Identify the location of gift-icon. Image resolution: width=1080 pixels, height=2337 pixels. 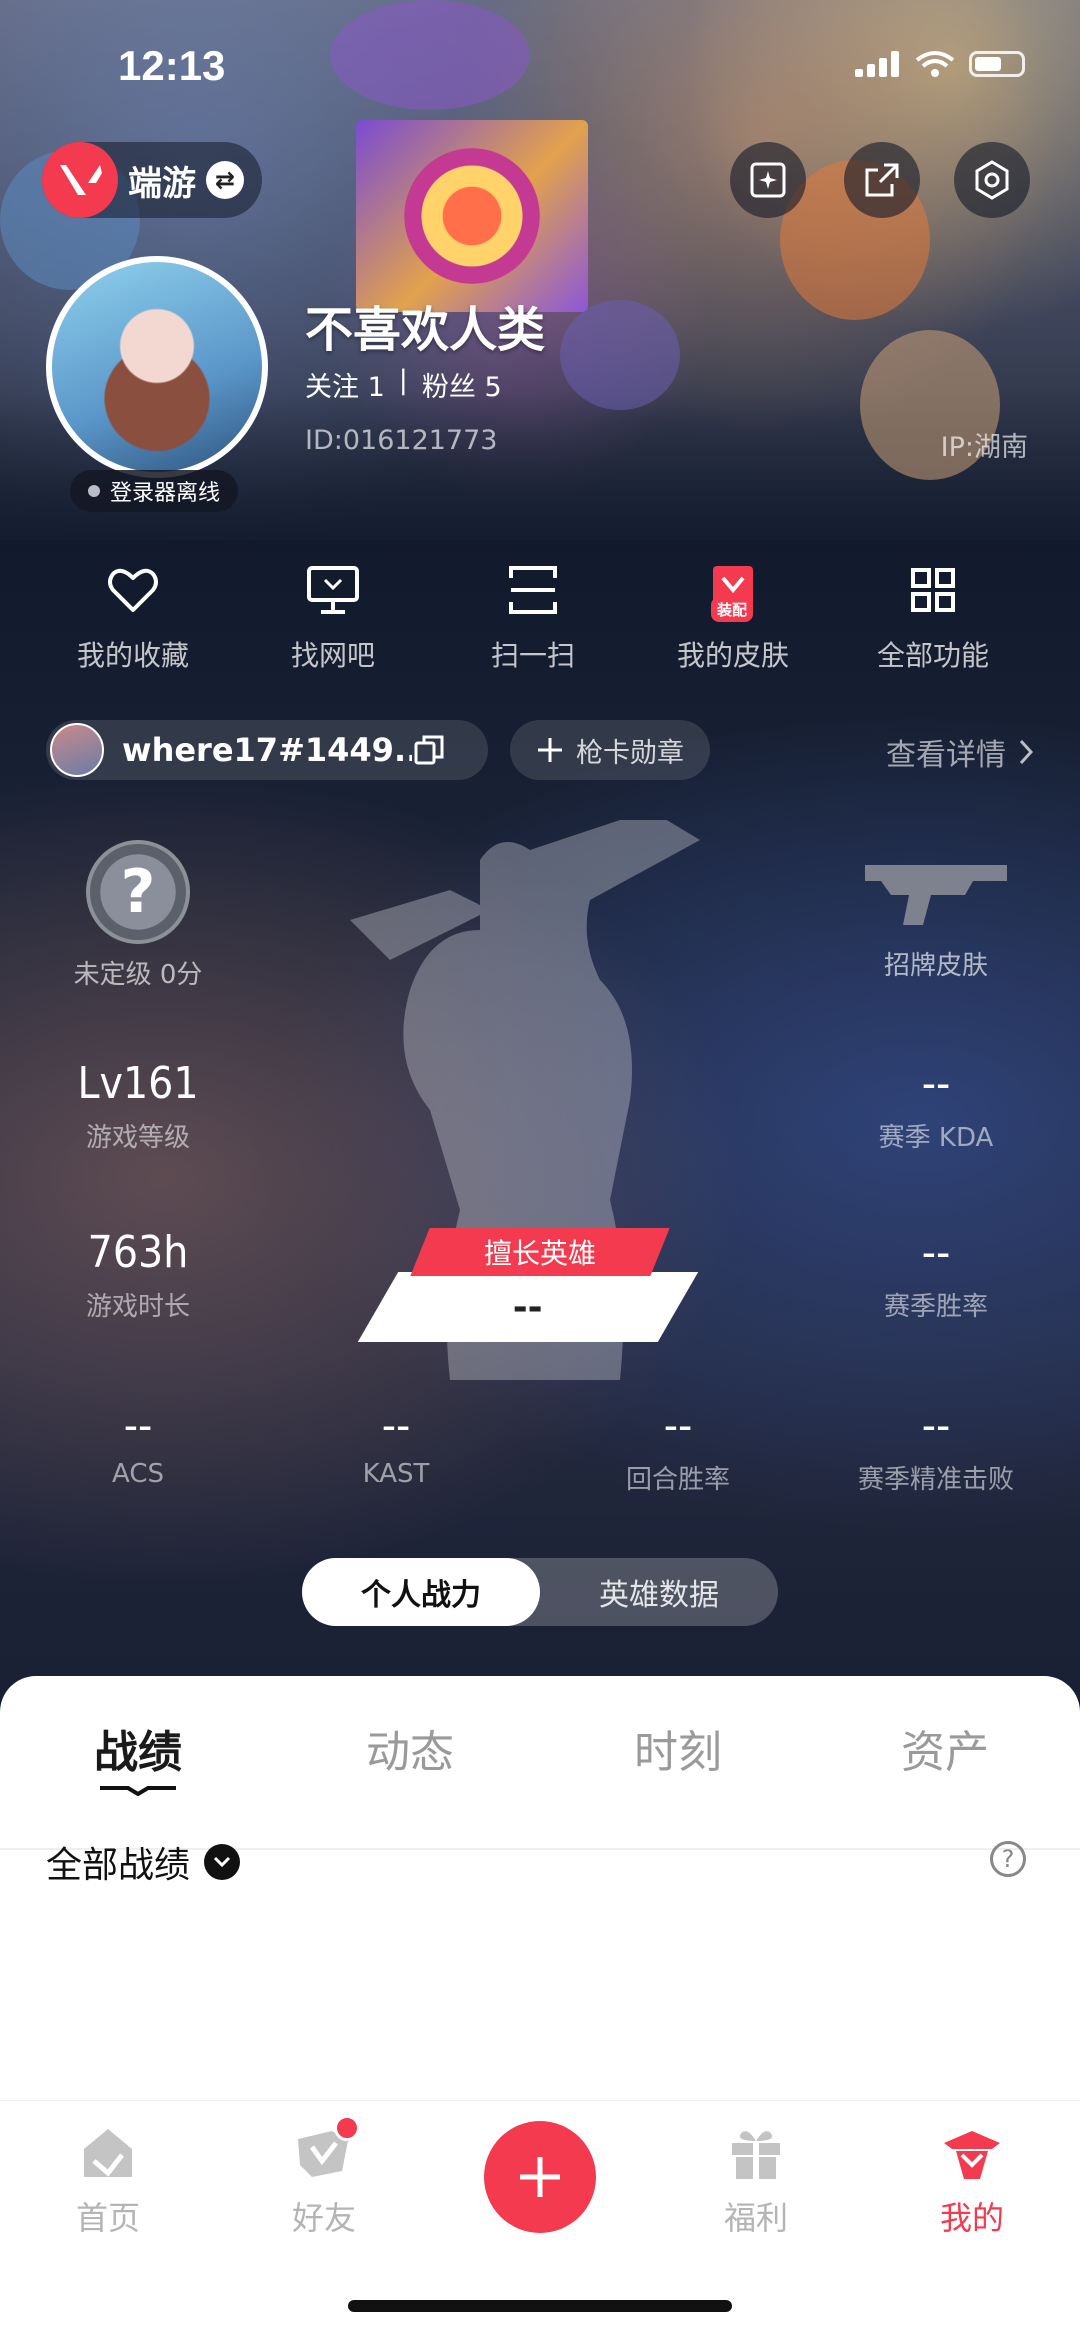
(756, 2153).